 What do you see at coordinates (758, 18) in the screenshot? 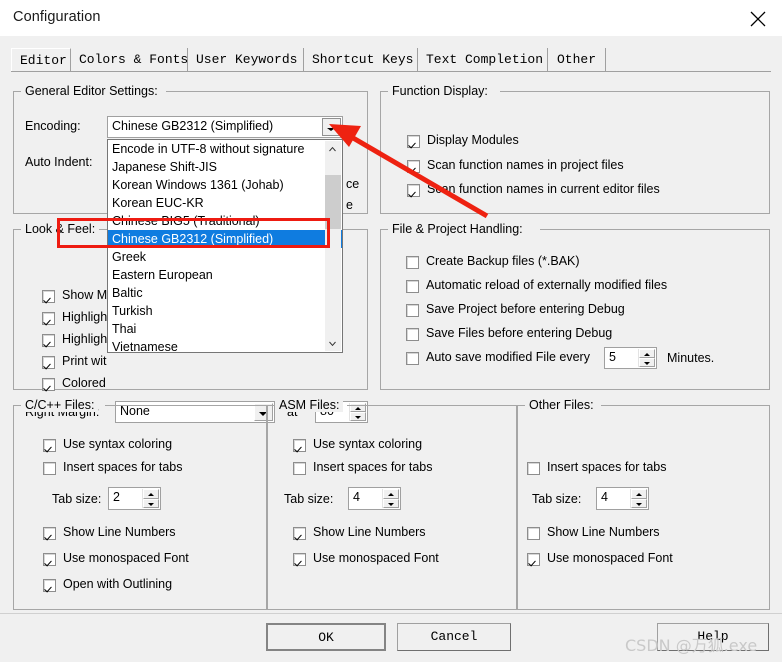
I see `close-button` at bounding box center [758, 18].